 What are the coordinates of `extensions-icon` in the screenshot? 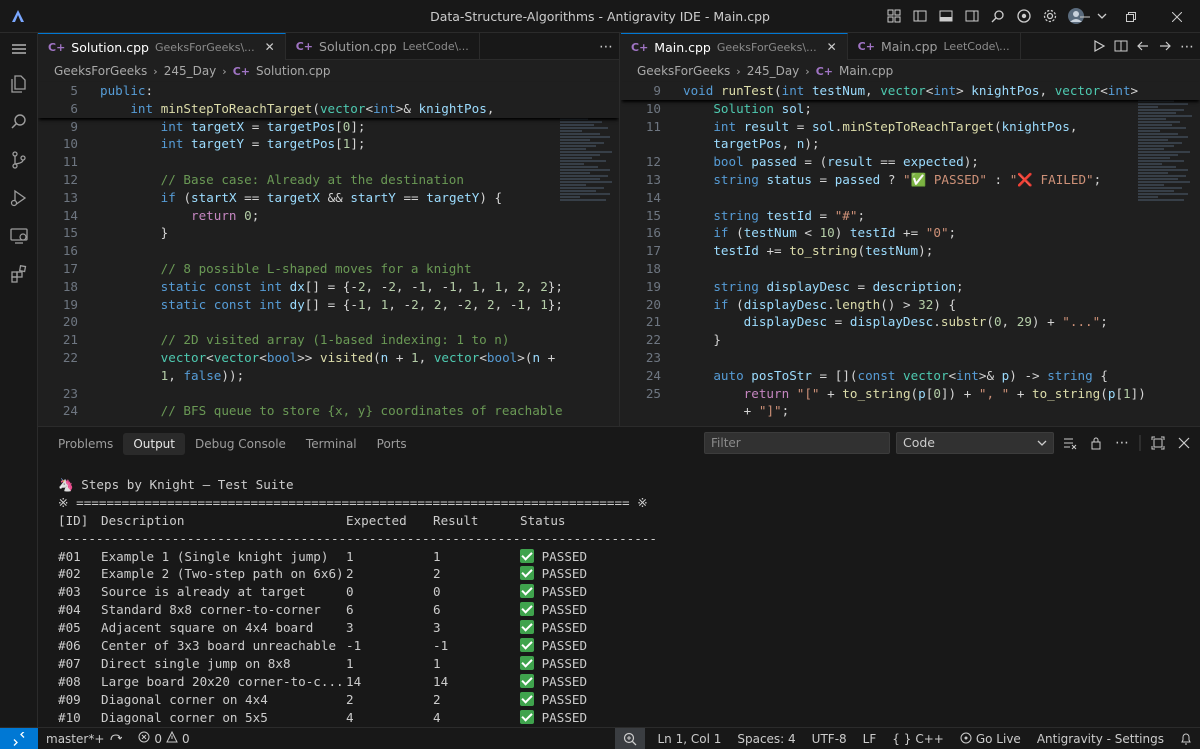 It's located at (19, 274).